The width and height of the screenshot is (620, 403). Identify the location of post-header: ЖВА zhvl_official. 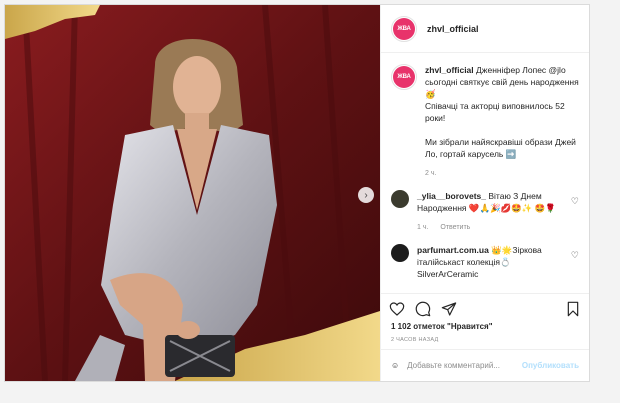
(485, 29).